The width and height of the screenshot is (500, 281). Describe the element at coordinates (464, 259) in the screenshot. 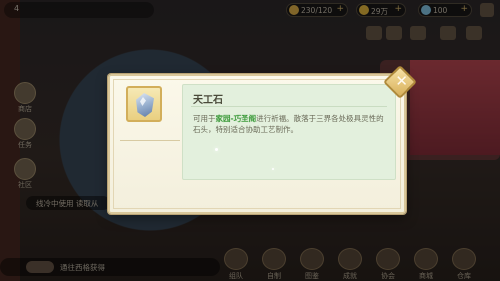

I see `warehouse-nav-icon` at that location.